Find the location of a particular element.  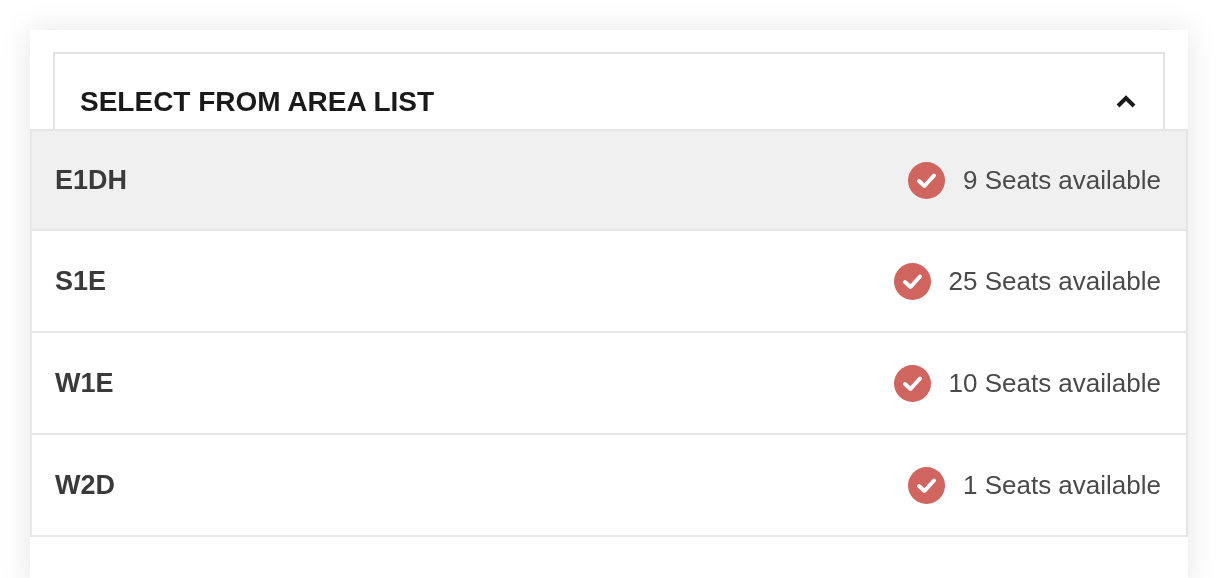

area-name: E1DH is located at coordinates (91, 180).